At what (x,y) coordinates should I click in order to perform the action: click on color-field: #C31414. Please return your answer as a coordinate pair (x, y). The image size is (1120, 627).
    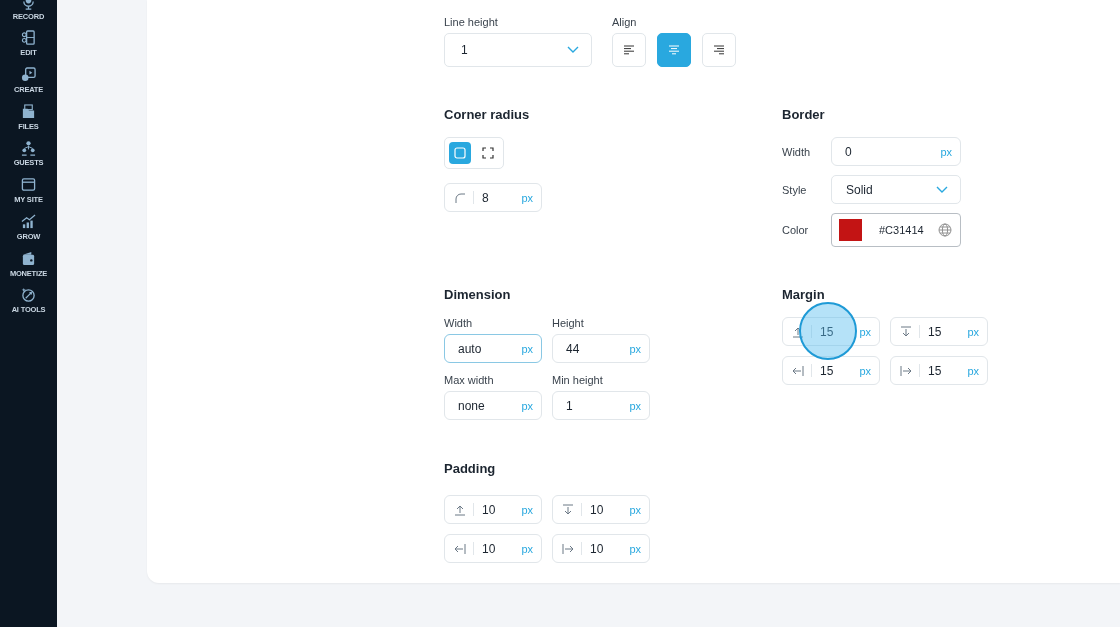
    Looking at the image, I should click on (896, 230).